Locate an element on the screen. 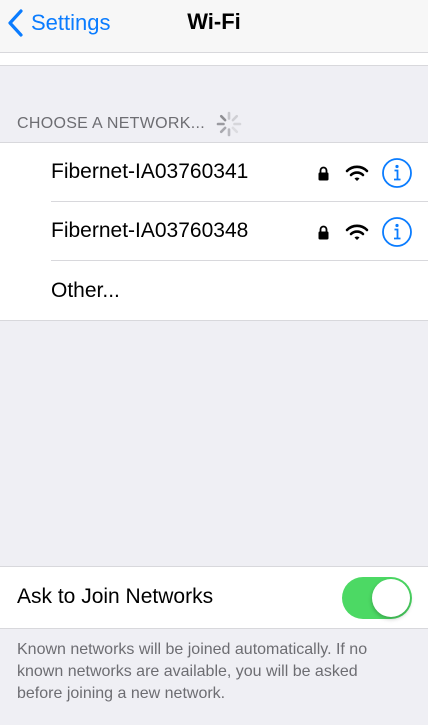 The width and height of the screenshot is (428, 725). network-name: Fibernet-IA03760341 is located at coordinates (150, 171).